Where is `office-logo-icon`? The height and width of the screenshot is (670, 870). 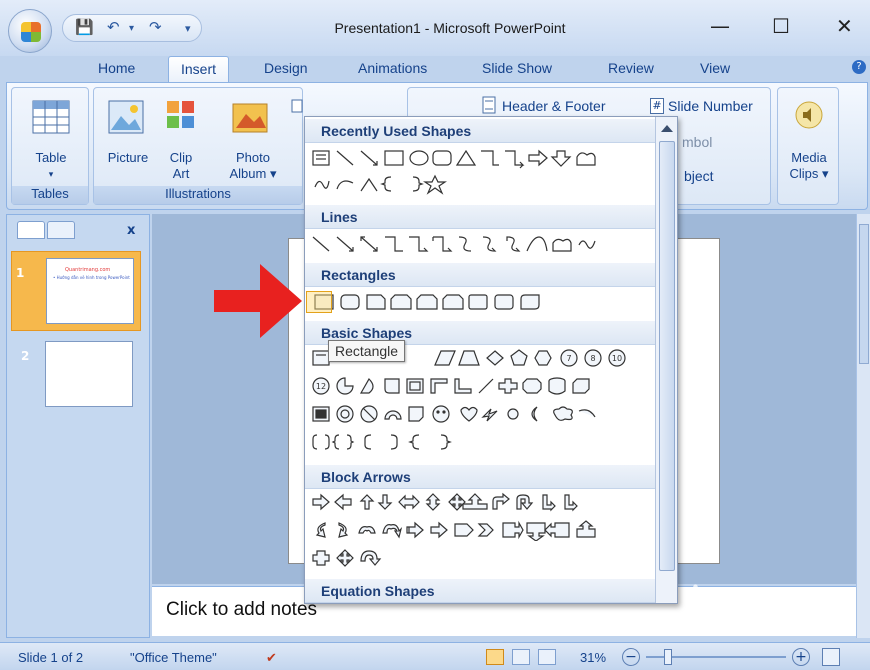 office-logo-icon is located at coordinates (31, 32).